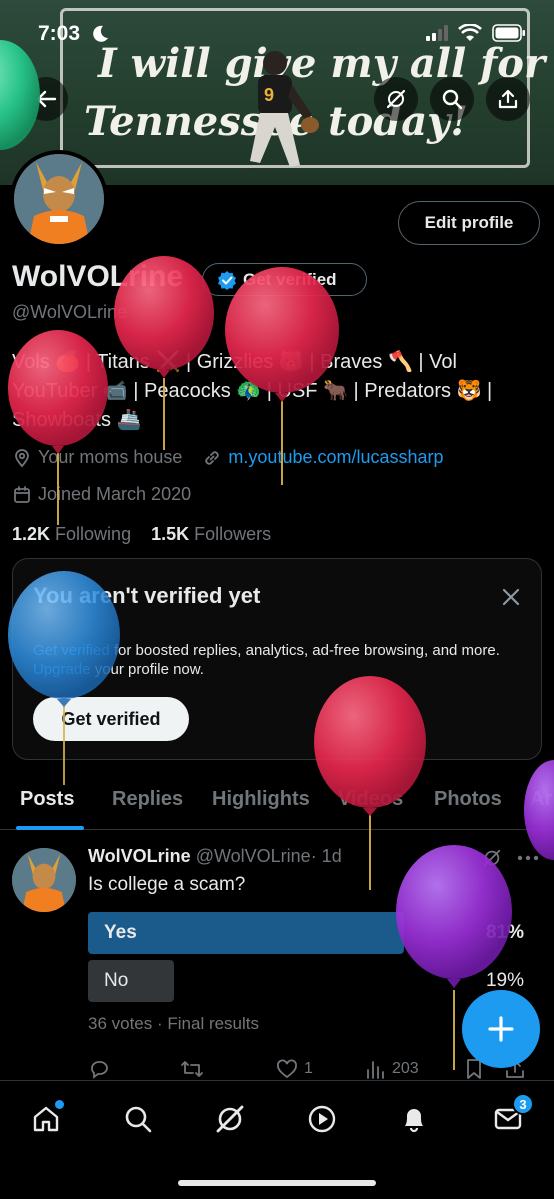 This screenshot has width=554, height=1199. What do you see at coordinates (134, 1069) in the screenshot?
I see `reply-button` at bounding box center [134, 1069].